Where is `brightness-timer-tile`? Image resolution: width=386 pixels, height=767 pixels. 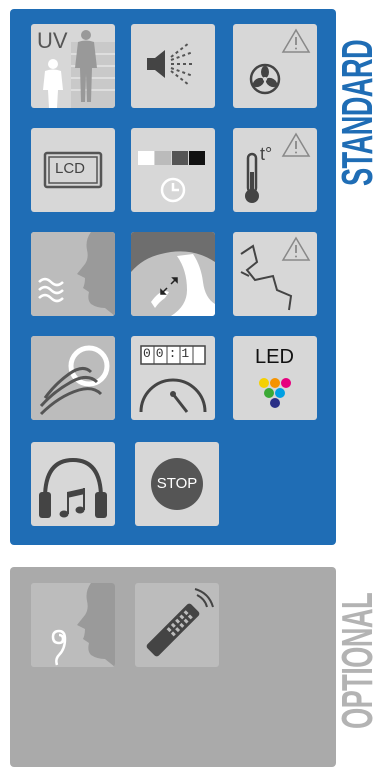 brightness-timer-tile is located at coordinates (173, 170).